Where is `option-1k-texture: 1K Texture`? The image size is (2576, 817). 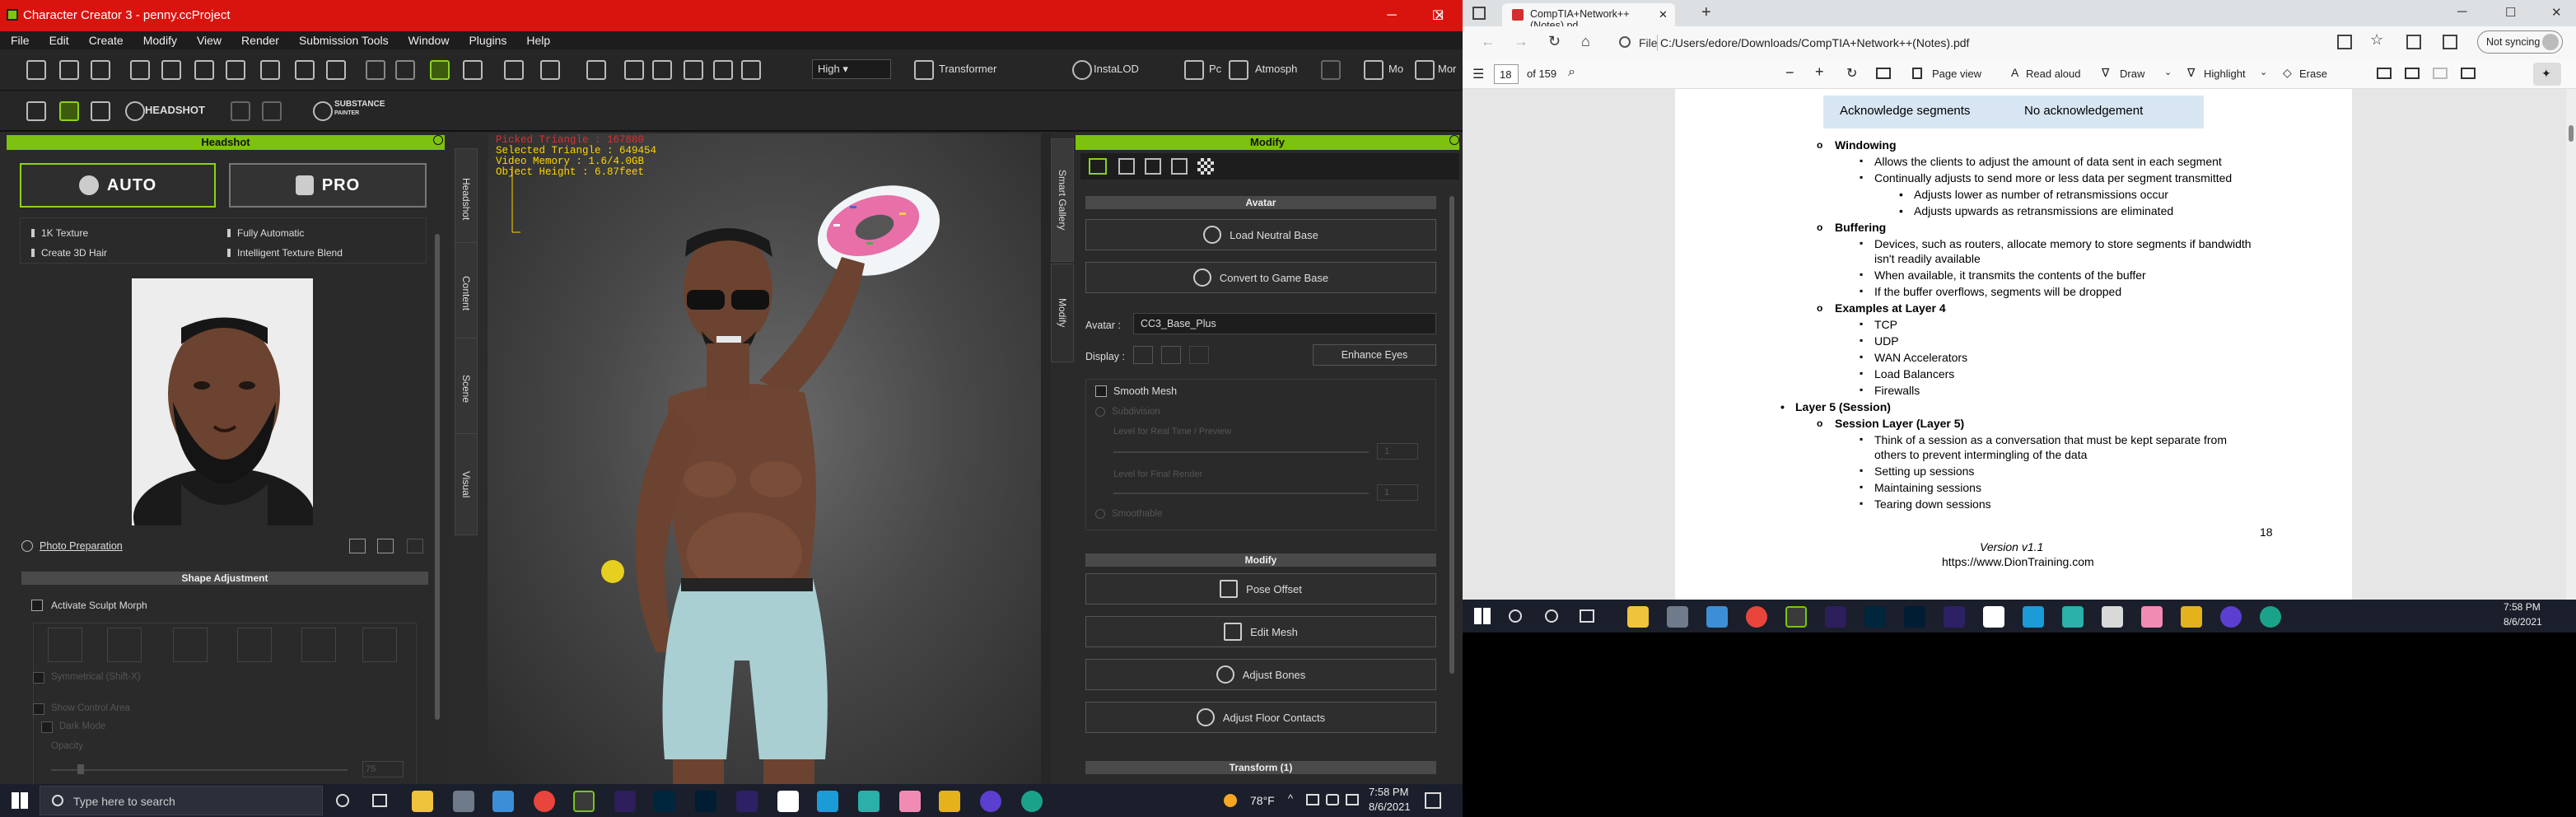 option-1k-texture: 1K Texture is located at coordinates (59, 233).